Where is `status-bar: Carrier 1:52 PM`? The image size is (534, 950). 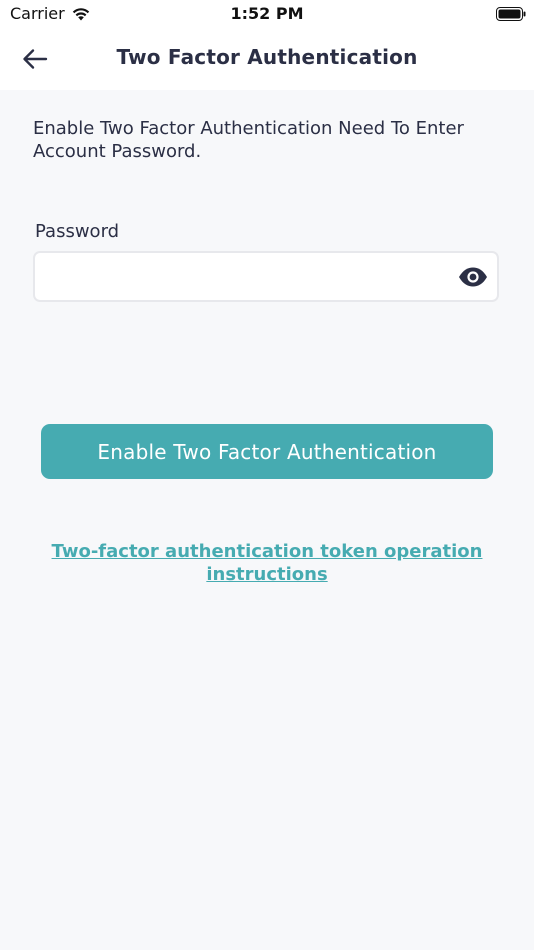 status-bar: Carrier 1:52 PM is located at coordinates (267, 14).